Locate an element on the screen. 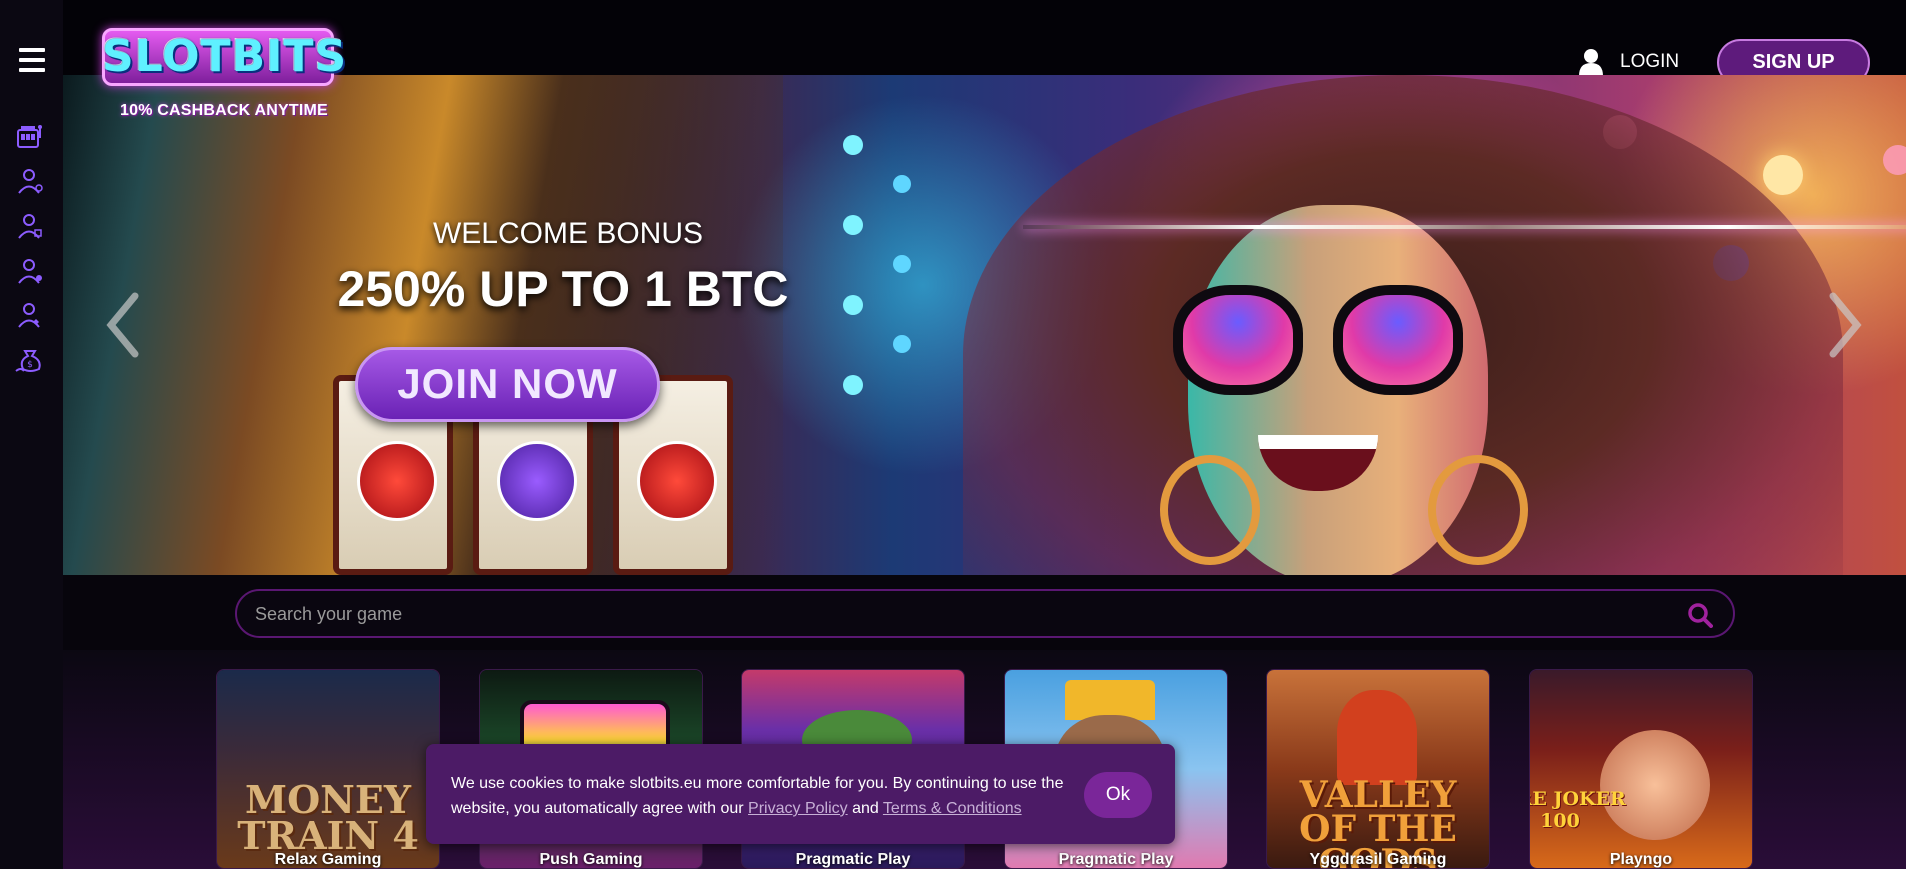 Image resolution: width=1906 pixels, height=869 pixels. sidebar-rail: $ is located at coordinates (31, 434).